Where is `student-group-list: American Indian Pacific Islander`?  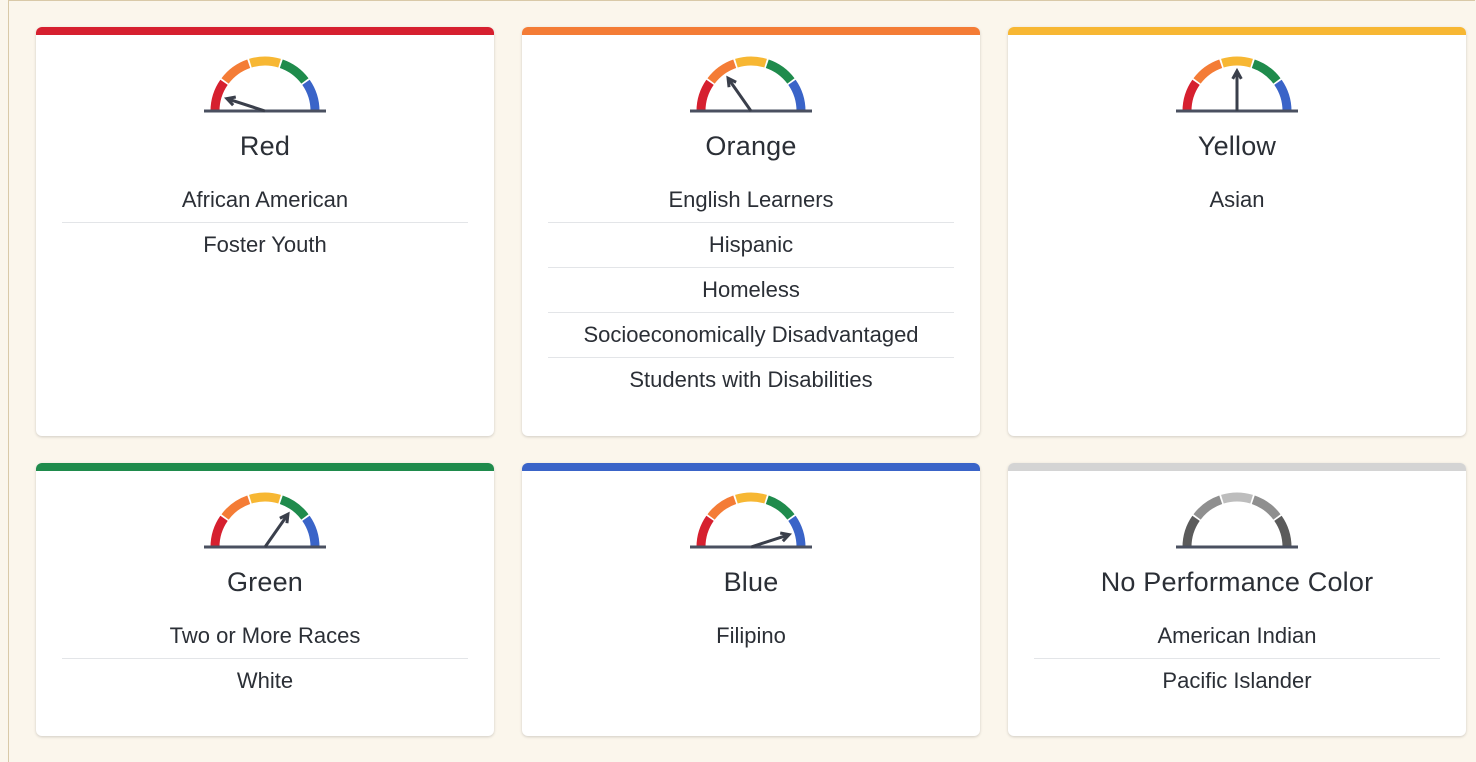 student-group-list: American Indian Pacific Islander is located at coordinates (1237, 658).